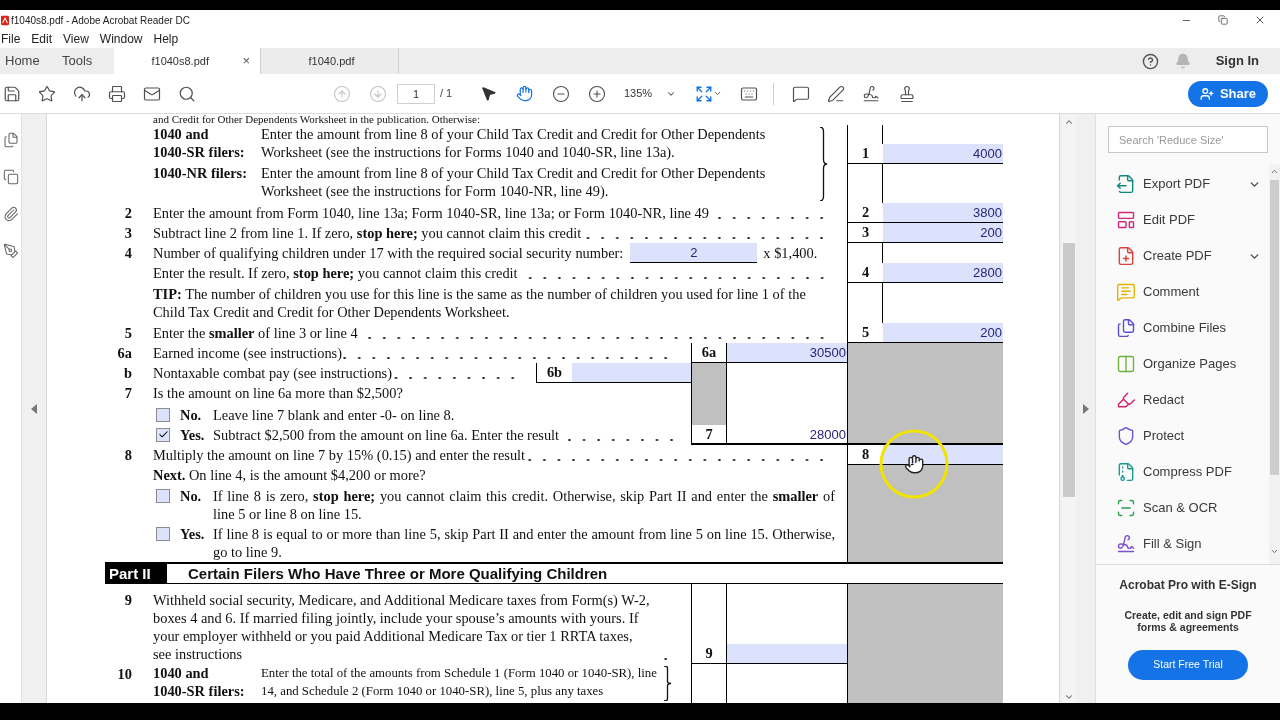  What do you see at coordinates (1182, 400) in the screenshot?
I see `tool-item: Redact` at bounding box center [1182, 400].